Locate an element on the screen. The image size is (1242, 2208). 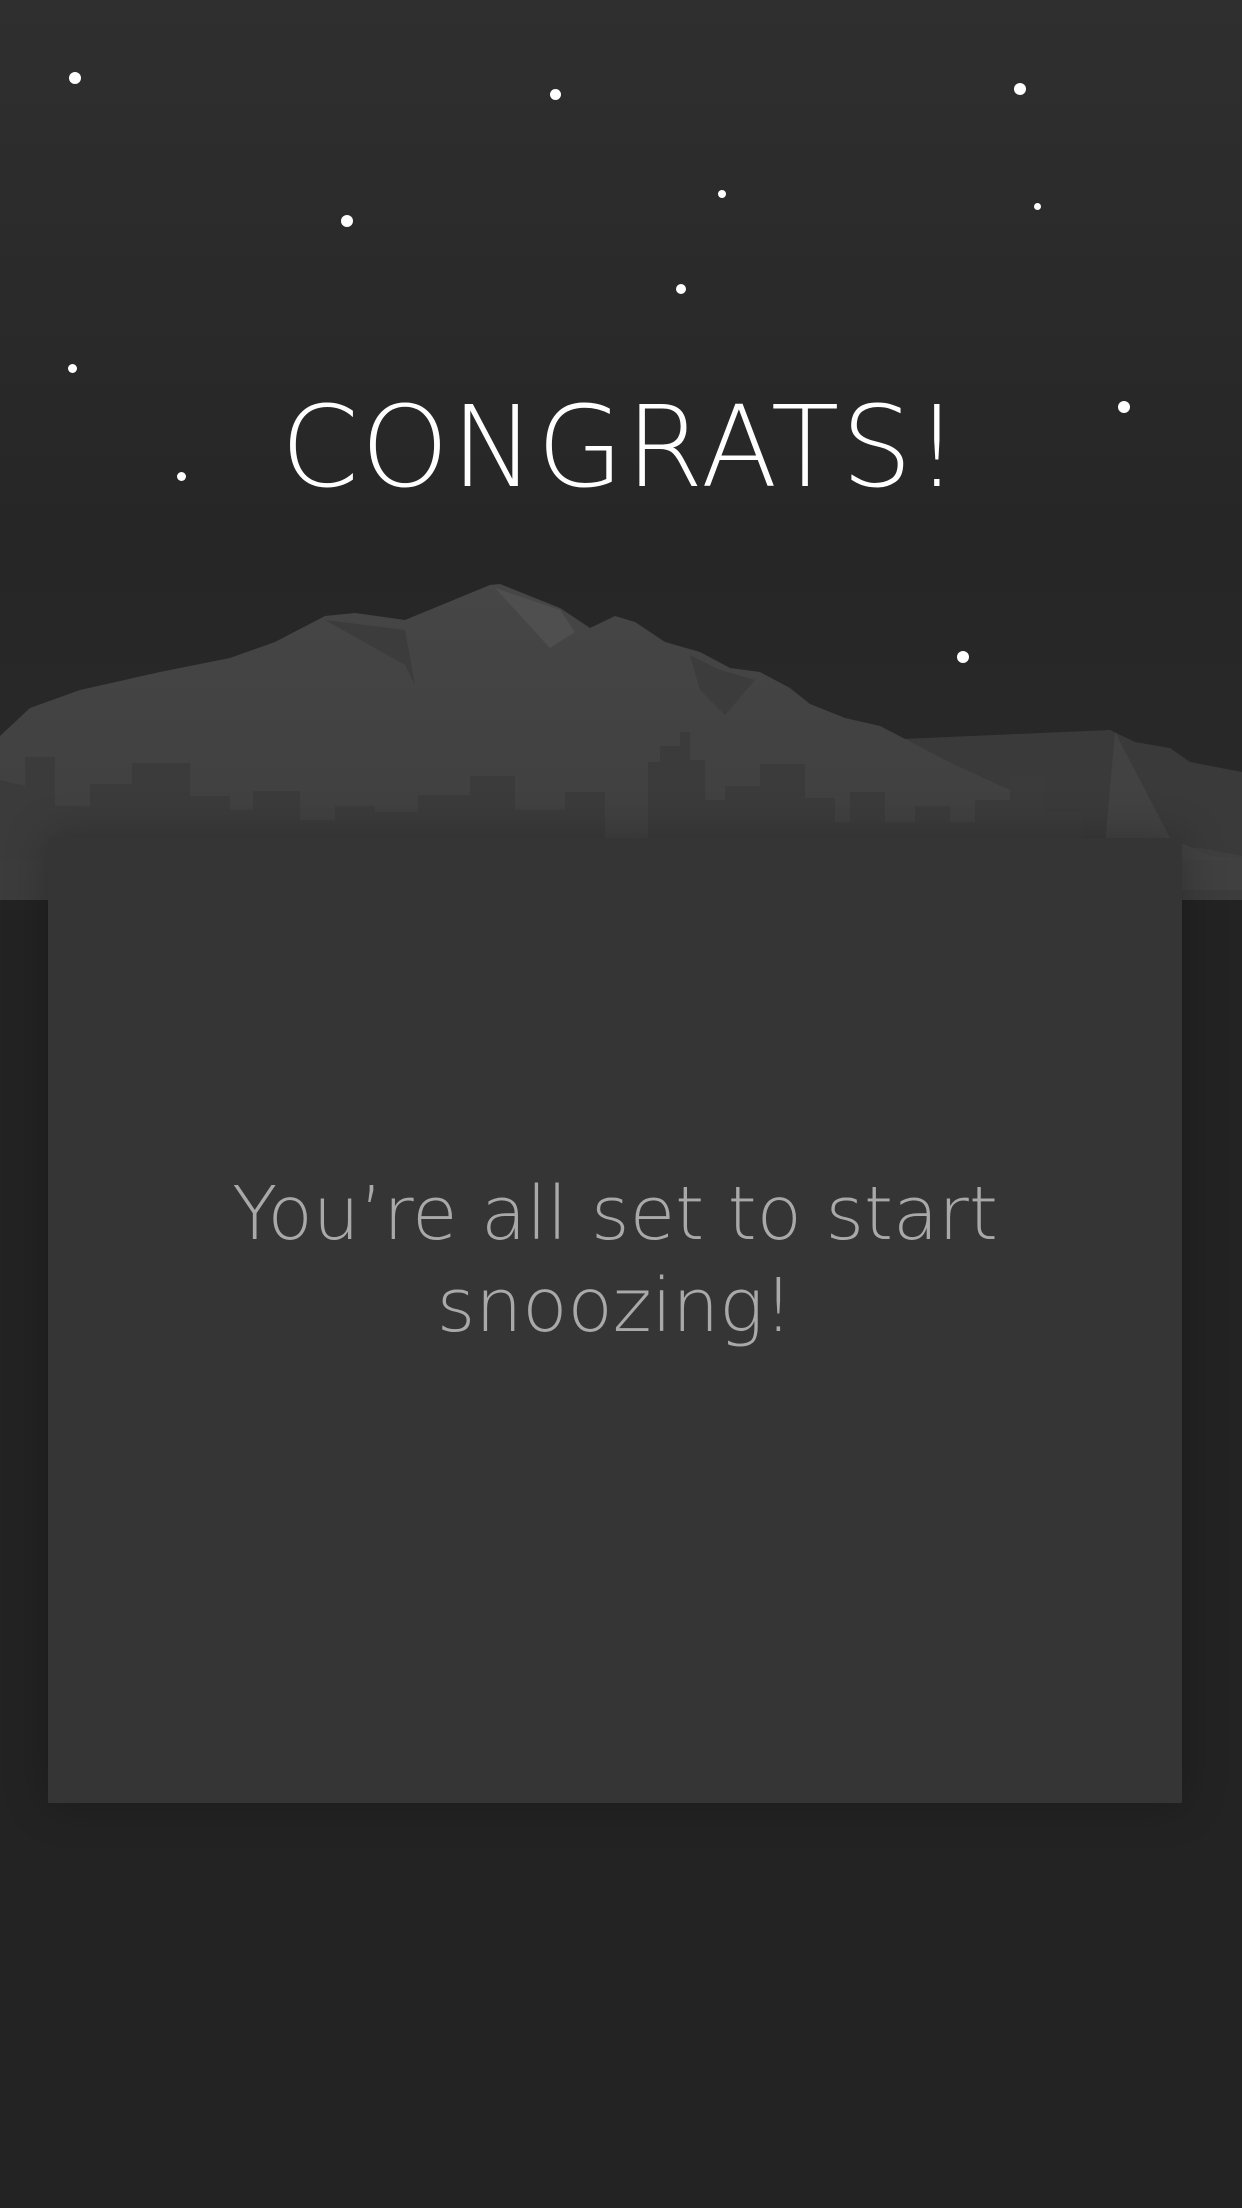
page-title: CONGRATS! is located at coordinates (621, 448).